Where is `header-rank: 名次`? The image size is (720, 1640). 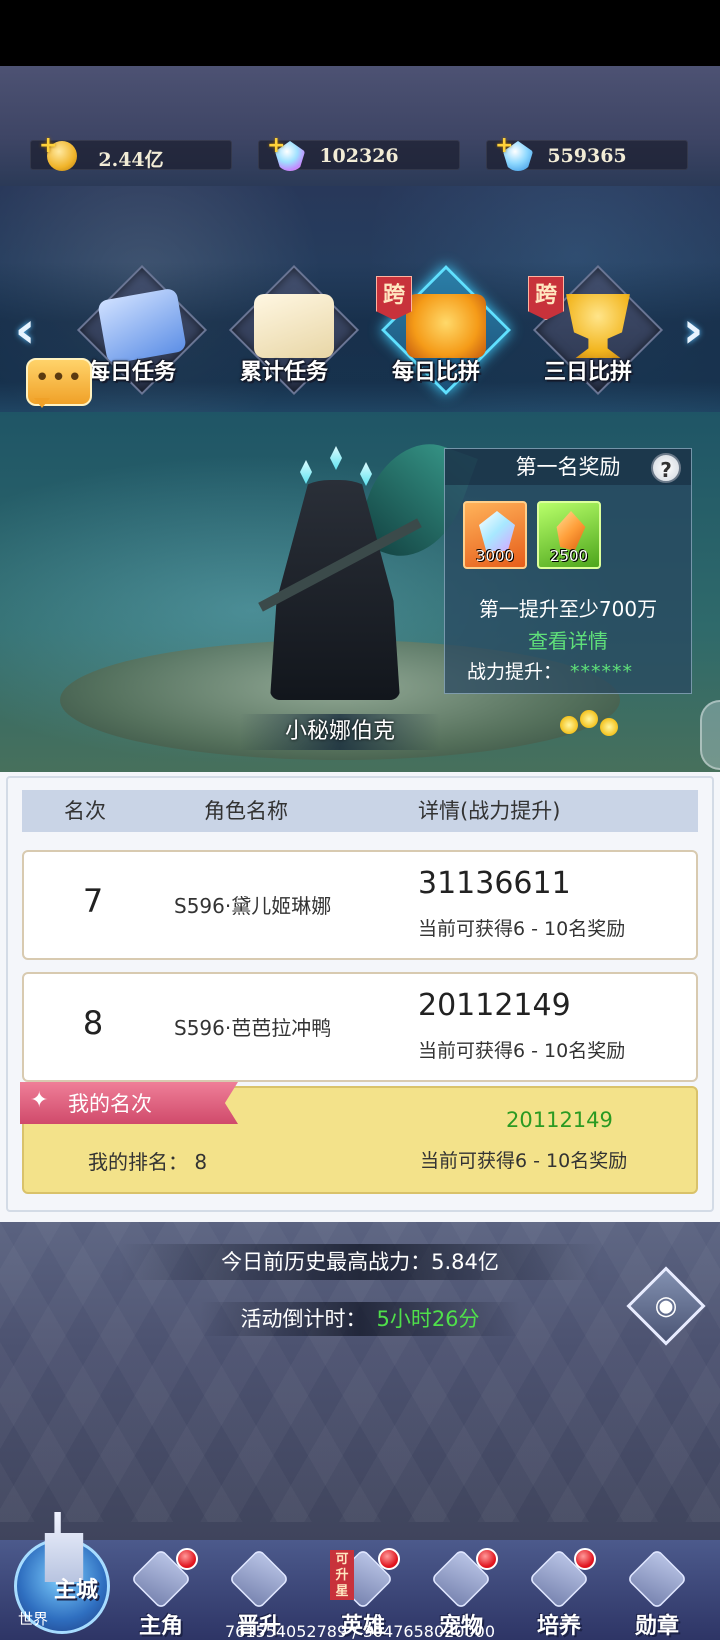
header-rank: 名次 is located at coordinates (85, 811).